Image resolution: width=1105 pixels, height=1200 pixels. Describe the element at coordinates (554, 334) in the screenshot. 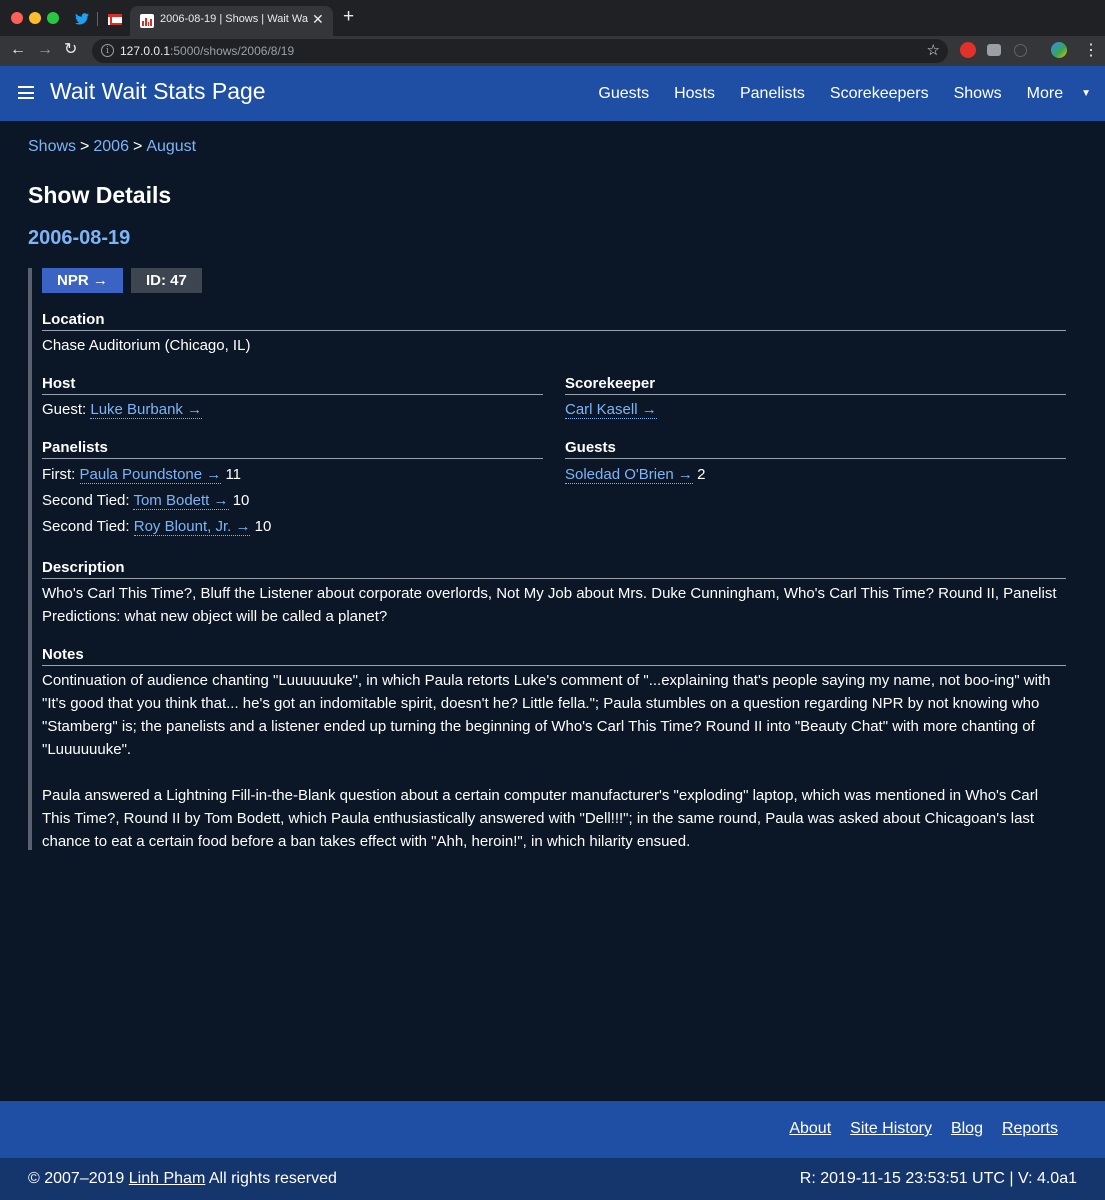

I see `location-section: Location Chase Auditorium (Chicago, IL)` at that location.